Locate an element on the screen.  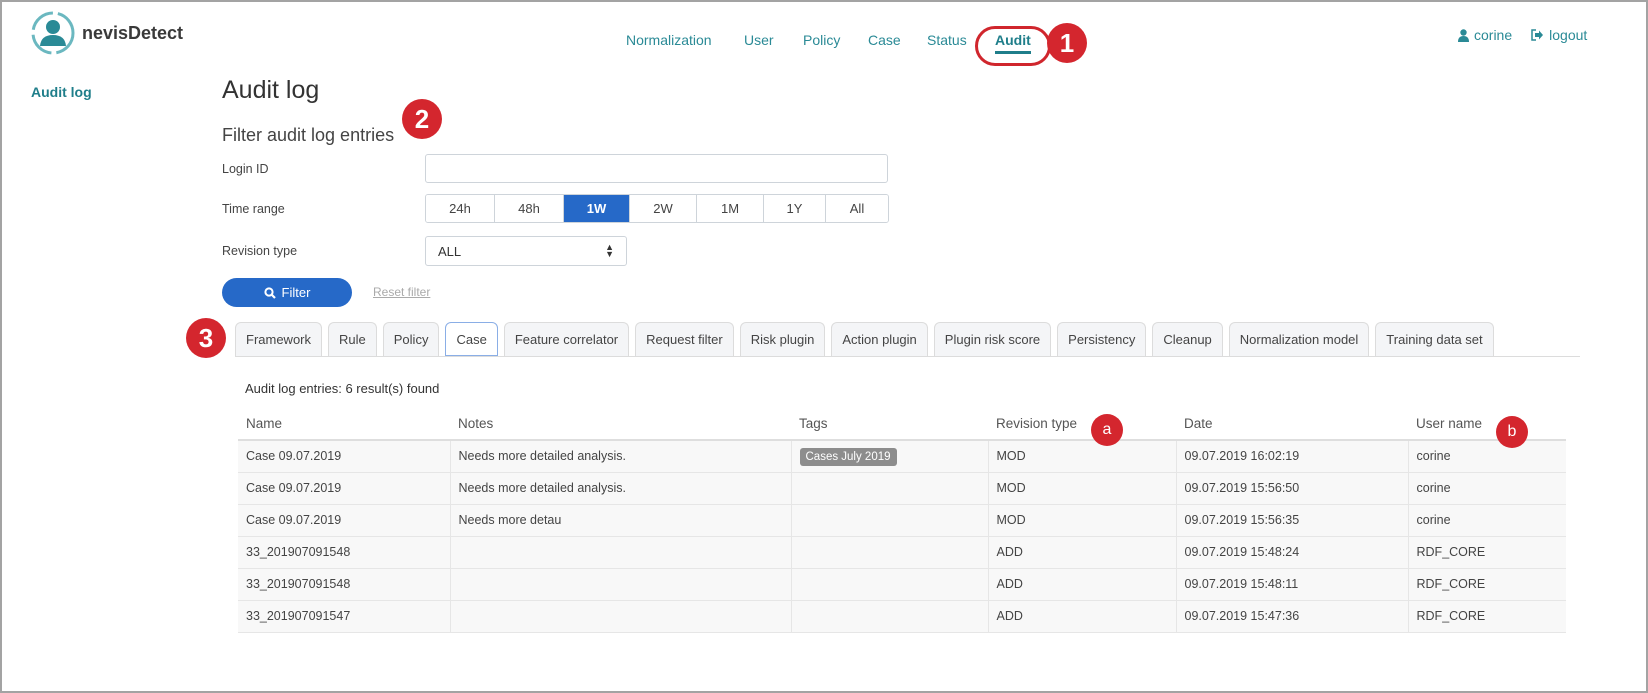
time-range-selector: 24h 48h 1W 2W 1M 1Y All is located at coordinates (657, 208).